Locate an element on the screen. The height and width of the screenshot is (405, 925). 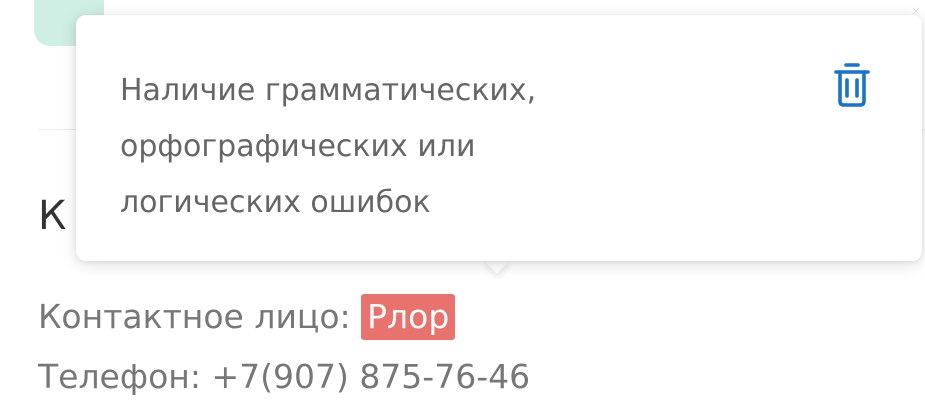
contact-person-label: Контактное лицо: is located at coordinates (200, 316).